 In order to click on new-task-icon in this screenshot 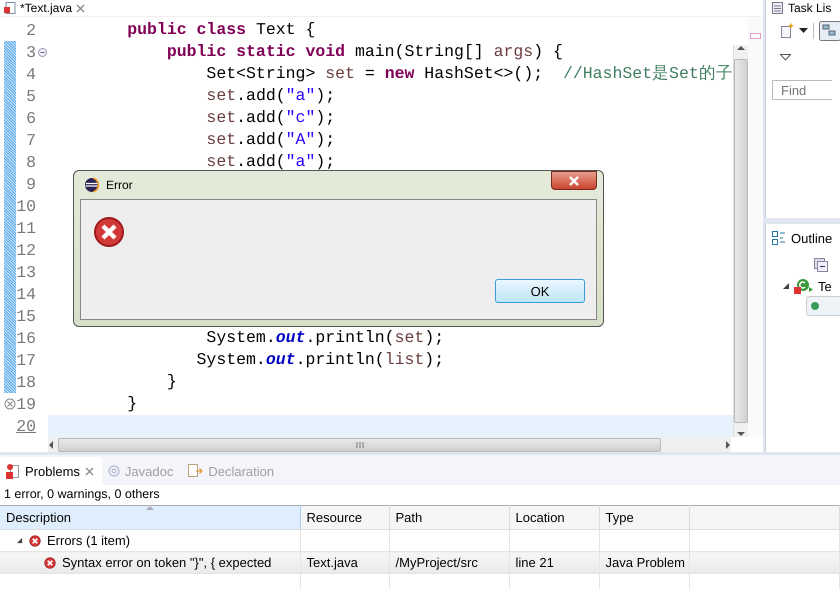, I will do `click(787, 31)`.